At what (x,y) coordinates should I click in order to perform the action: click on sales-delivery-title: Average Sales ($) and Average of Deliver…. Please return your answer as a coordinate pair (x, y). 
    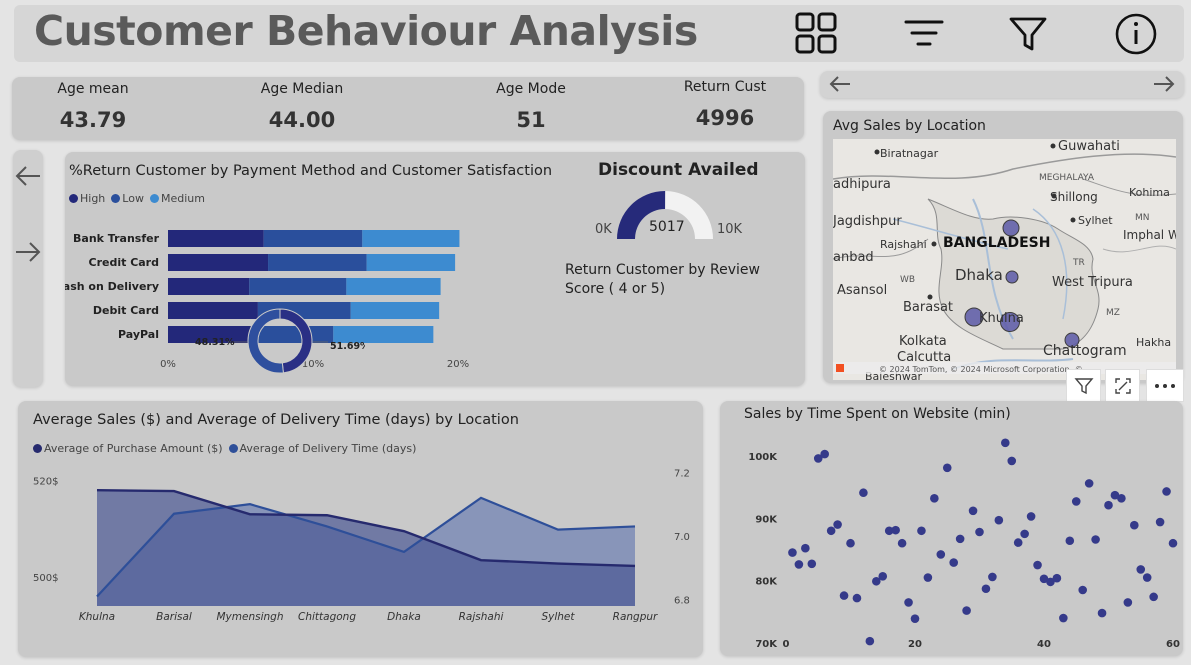
    Looking at the image, I should click on (276, 420).